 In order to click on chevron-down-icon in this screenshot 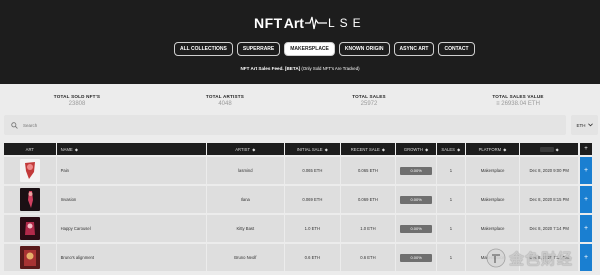, I will do `click(590, 125)`.